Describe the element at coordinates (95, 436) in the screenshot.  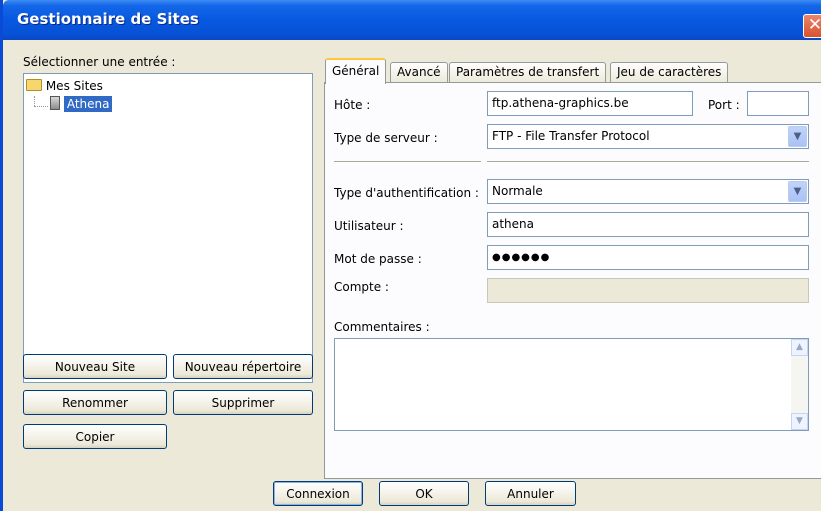
I see `copy-button: Copier` at that location.